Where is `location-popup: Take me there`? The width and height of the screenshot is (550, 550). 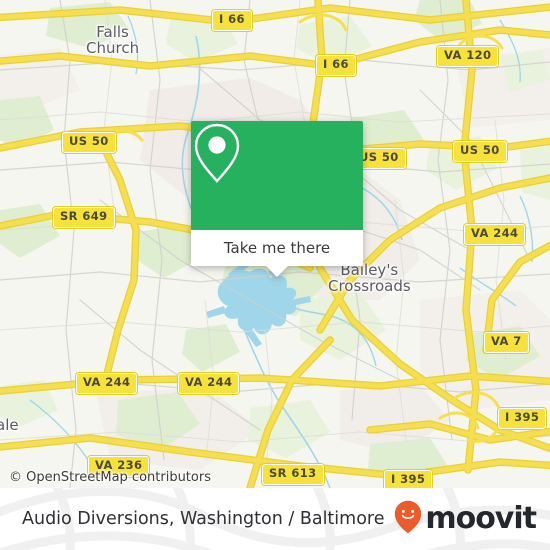 location-popup: Take me there is located at coordinates (277, 199).